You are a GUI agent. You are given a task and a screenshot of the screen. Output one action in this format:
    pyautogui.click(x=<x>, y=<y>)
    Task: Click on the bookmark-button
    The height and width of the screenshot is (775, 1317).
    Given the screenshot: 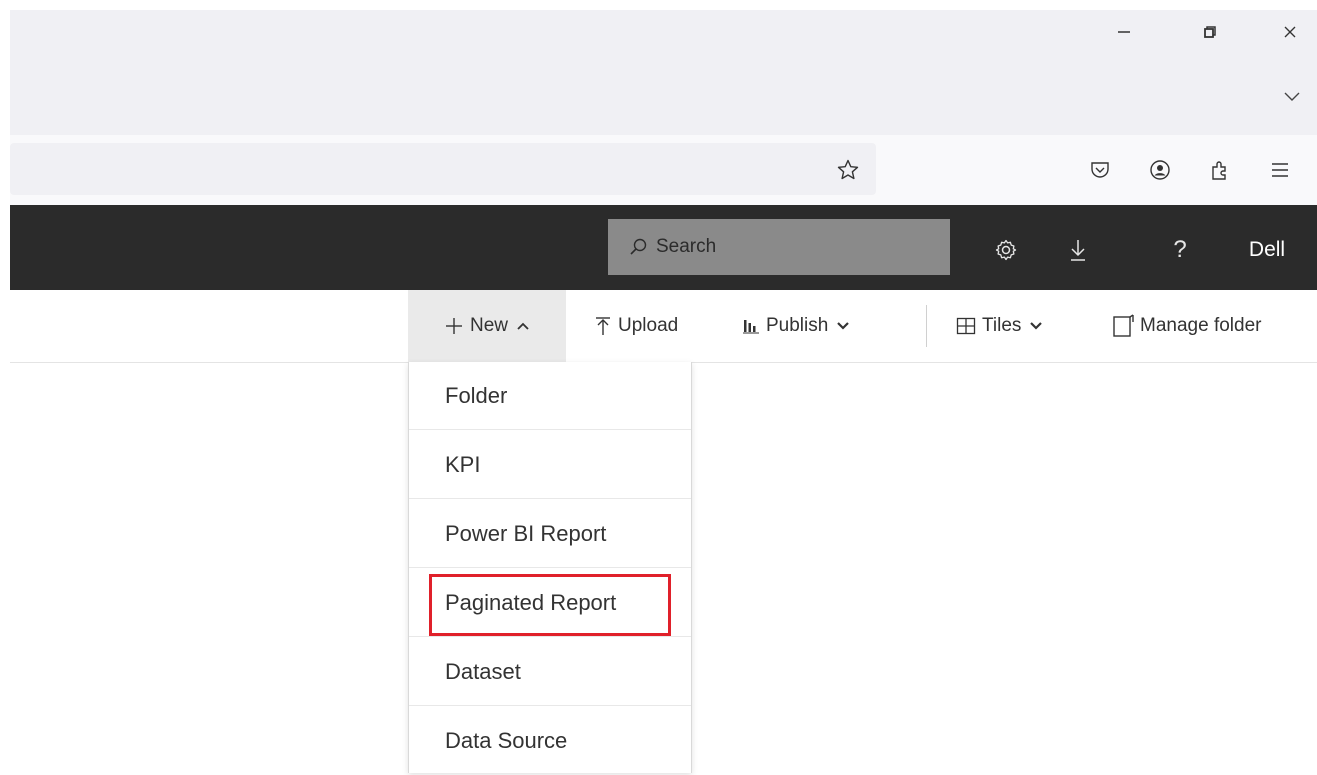 What is the action you would take?
    pyautogui.click(x=848, y=170)
    